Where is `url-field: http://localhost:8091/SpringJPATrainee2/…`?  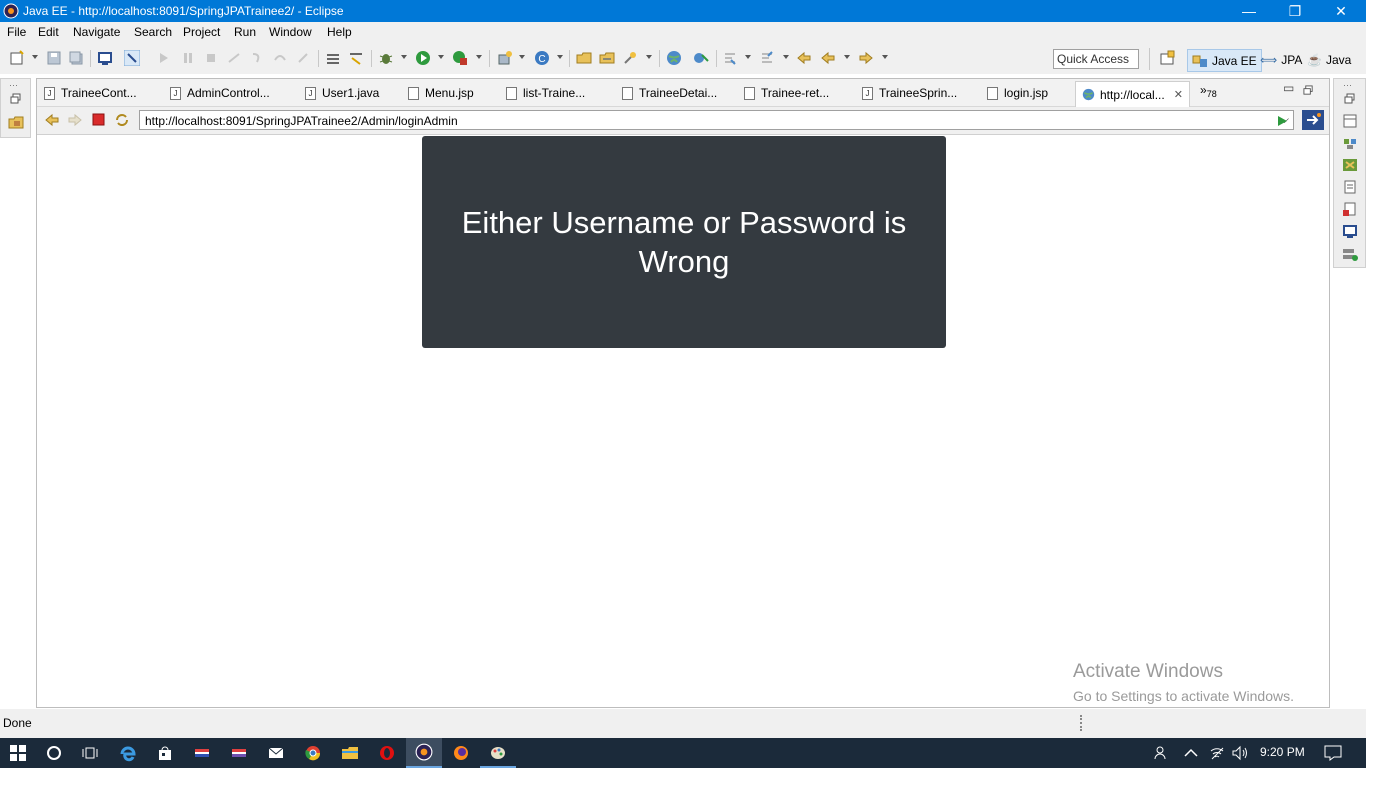
url-field: http://localhost:8091/SpringJPATrainee2/… is located at coordinates (716, 120).